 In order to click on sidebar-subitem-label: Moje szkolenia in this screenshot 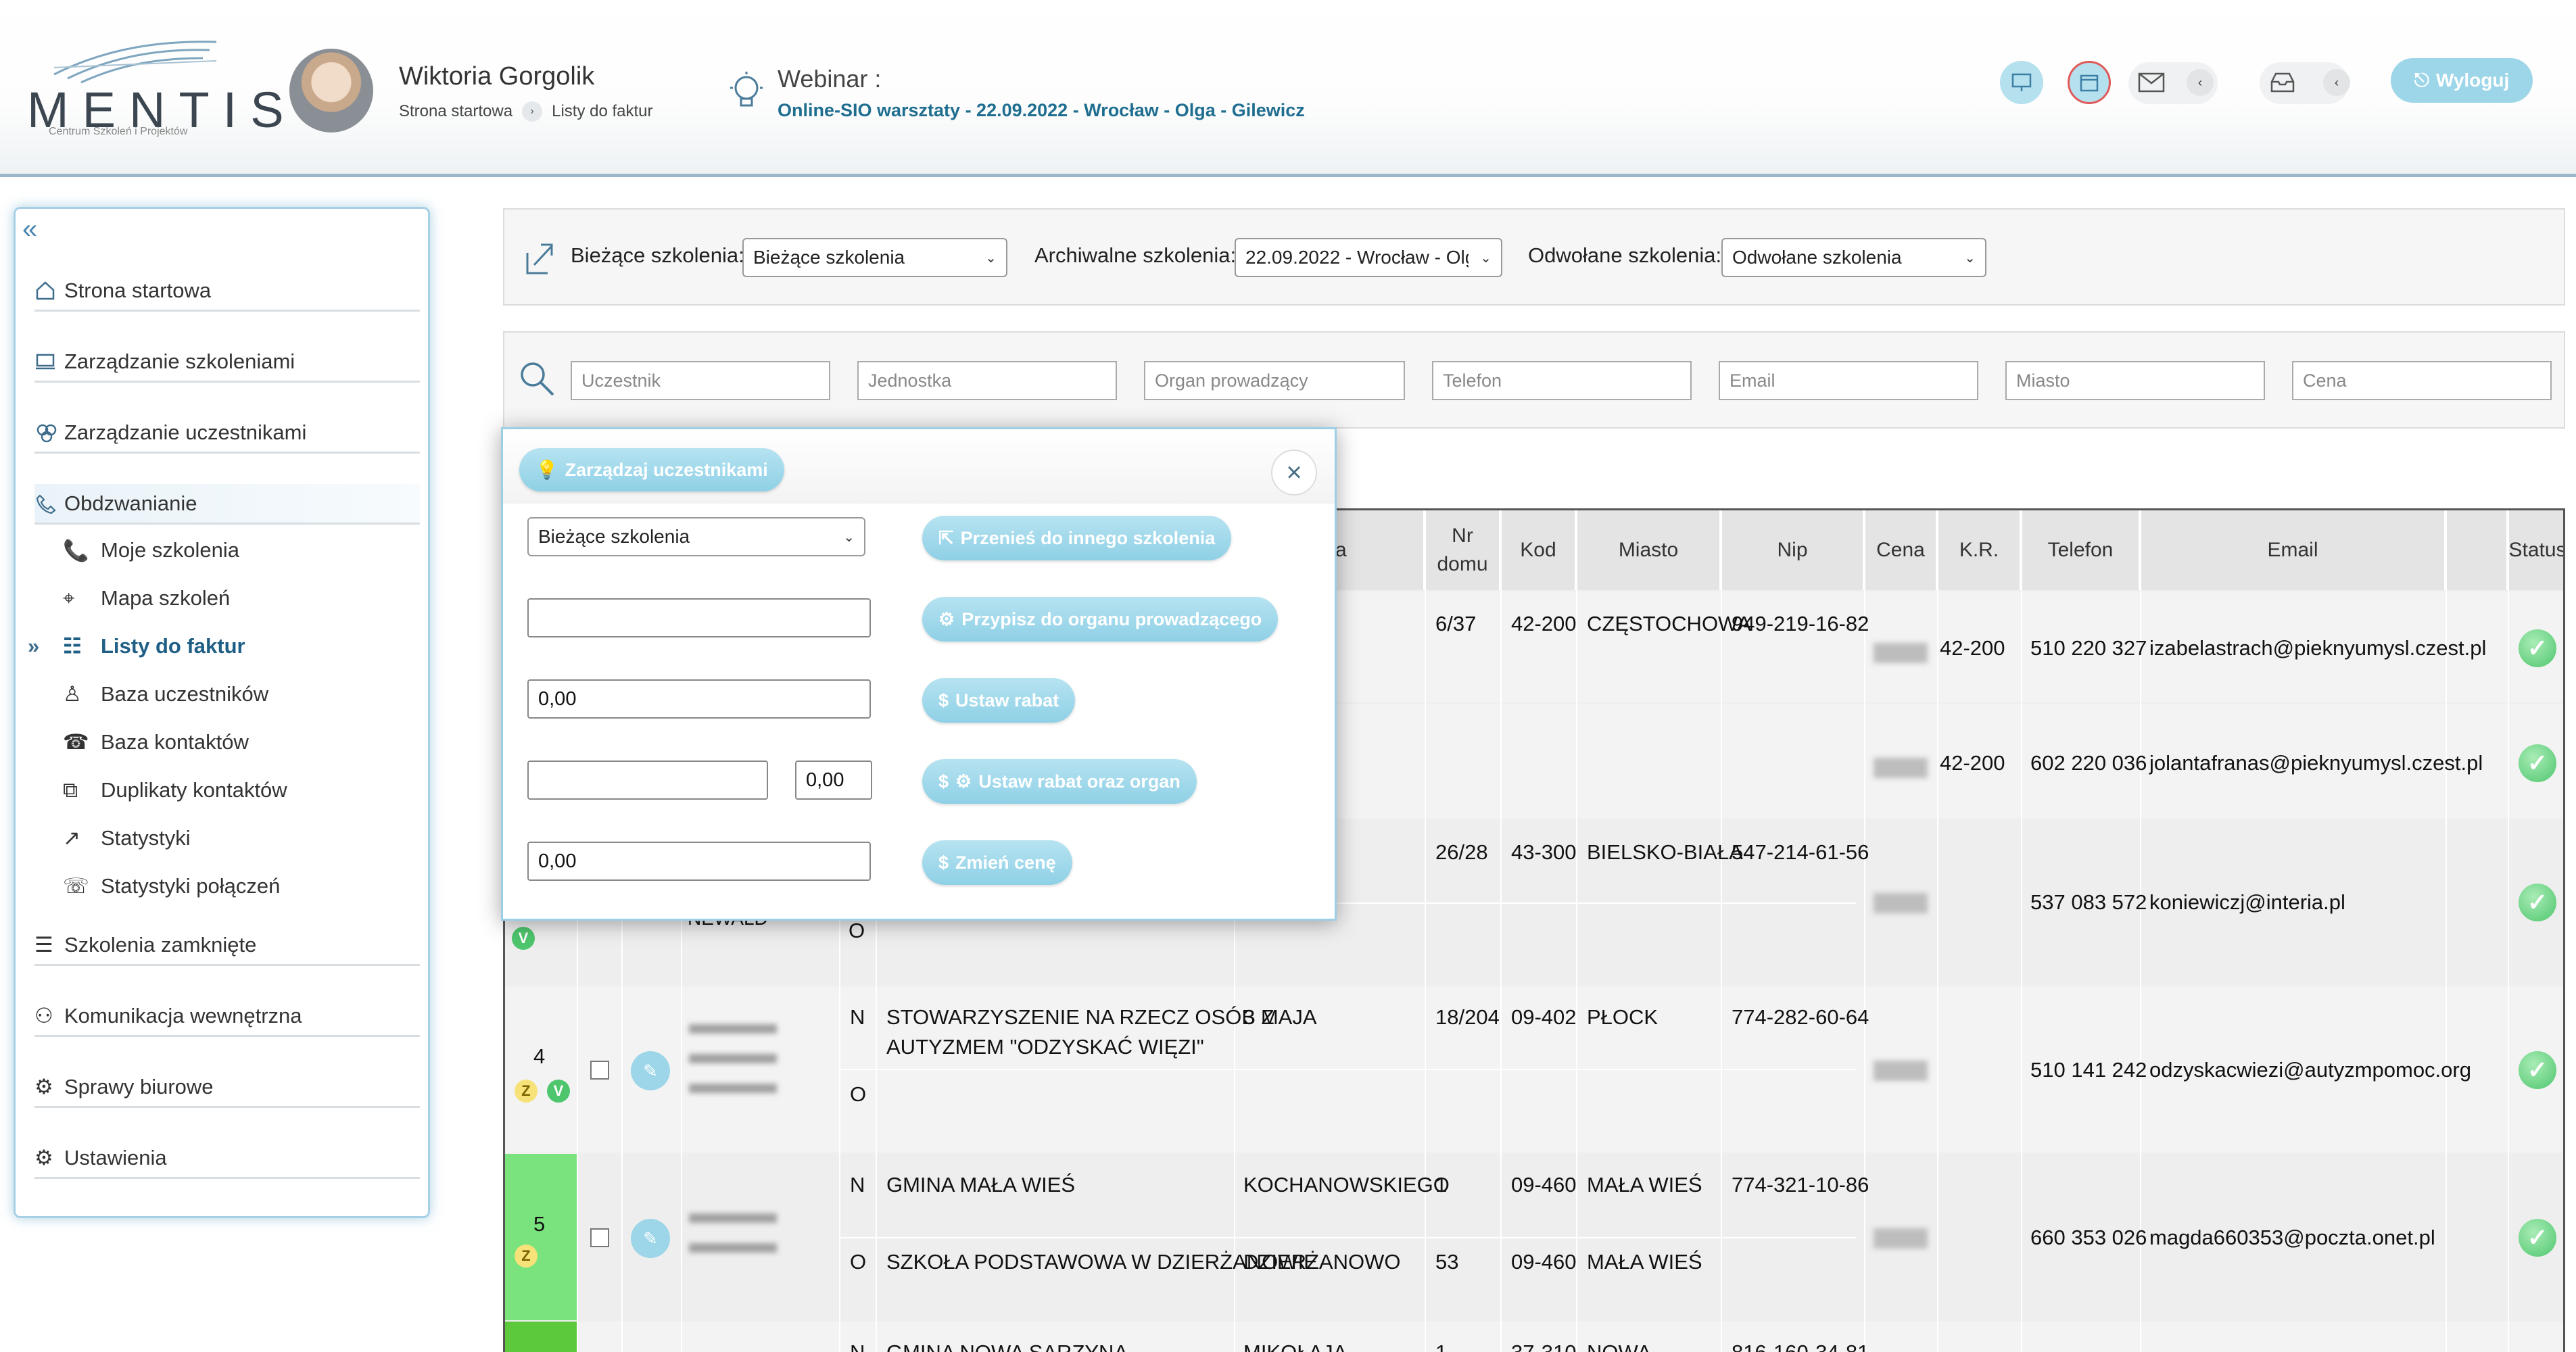, I will do `click(170, 550)`.